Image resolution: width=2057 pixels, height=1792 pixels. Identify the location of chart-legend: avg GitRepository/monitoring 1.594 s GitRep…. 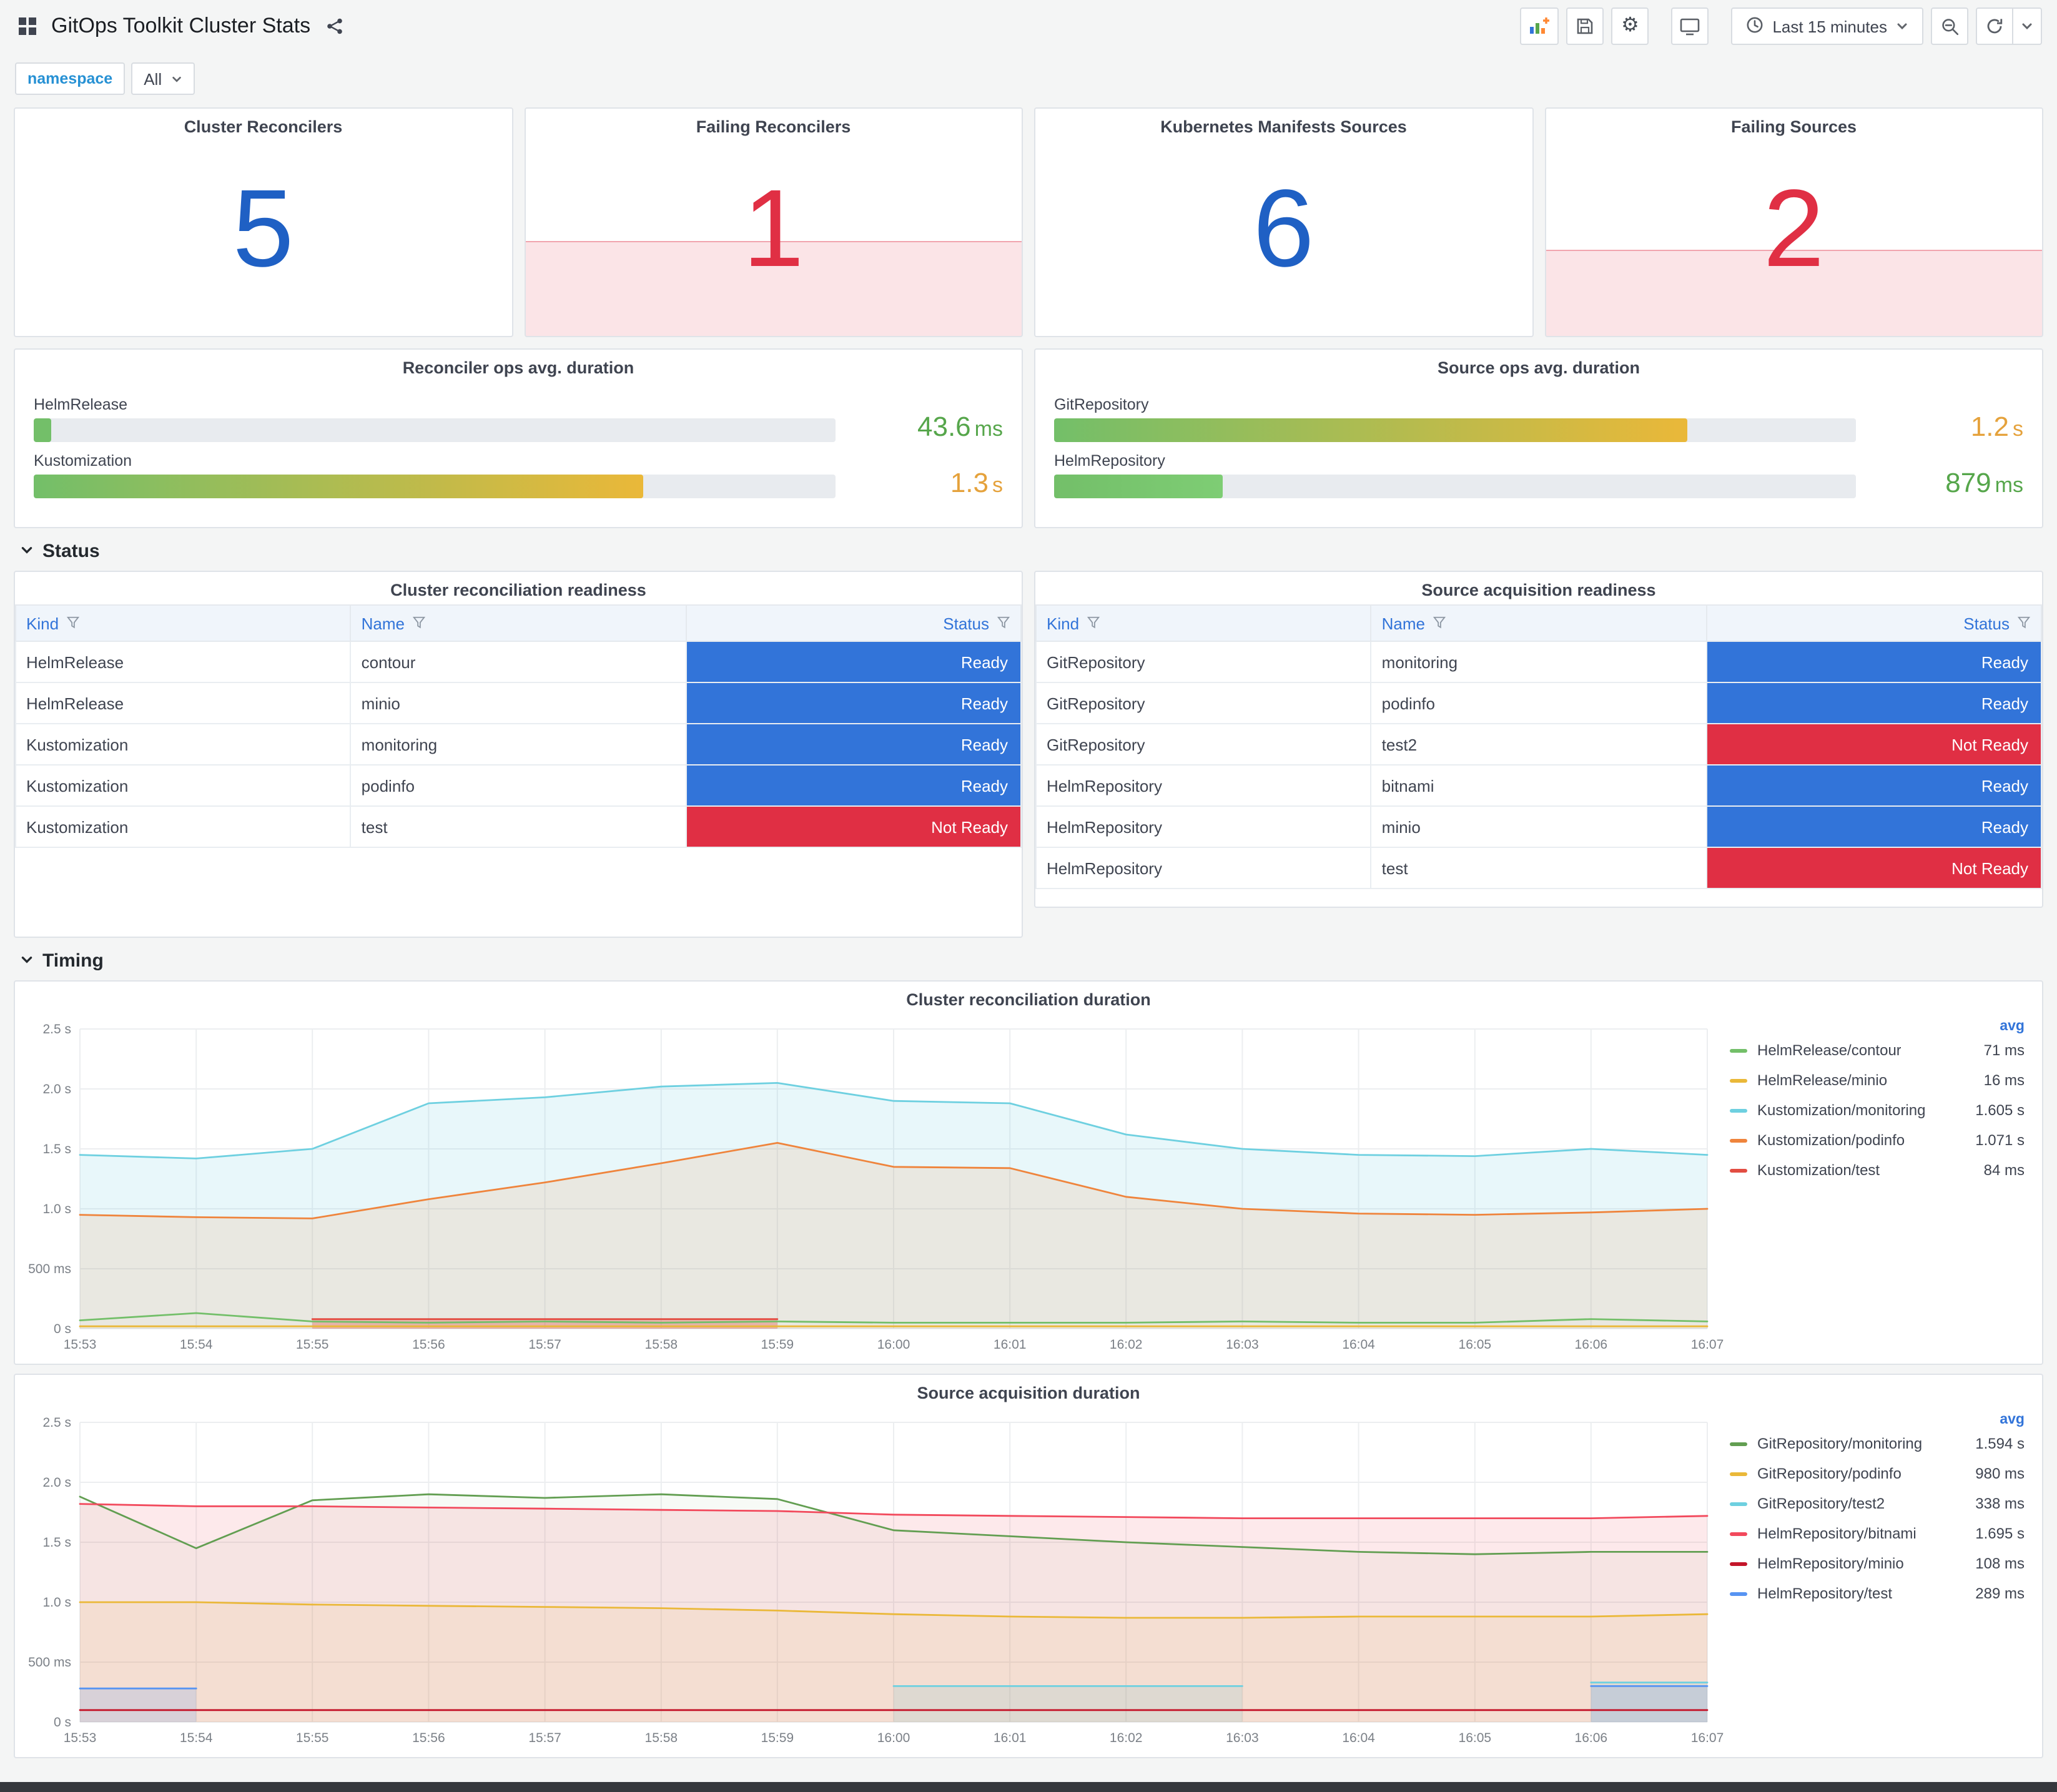
(1883, 1581).